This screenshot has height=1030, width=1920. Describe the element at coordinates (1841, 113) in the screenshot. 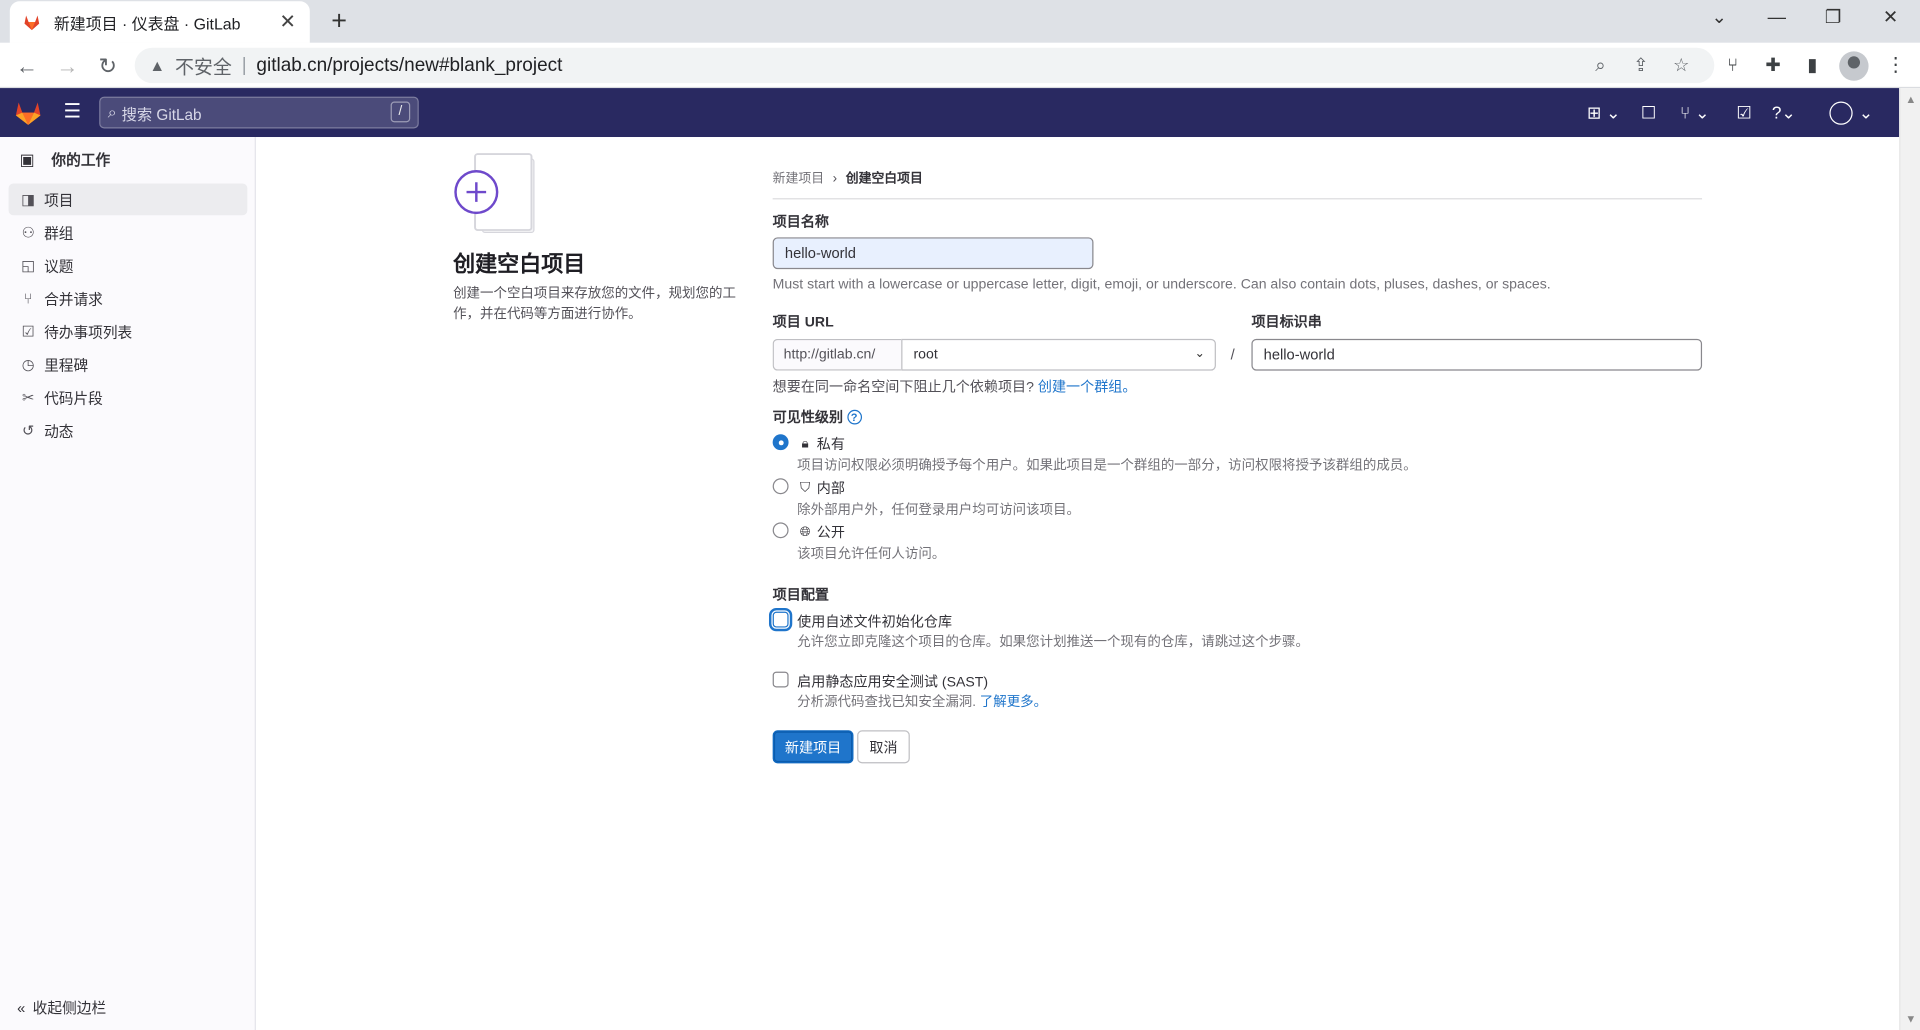

I see `user-avatar-icon` at that location.